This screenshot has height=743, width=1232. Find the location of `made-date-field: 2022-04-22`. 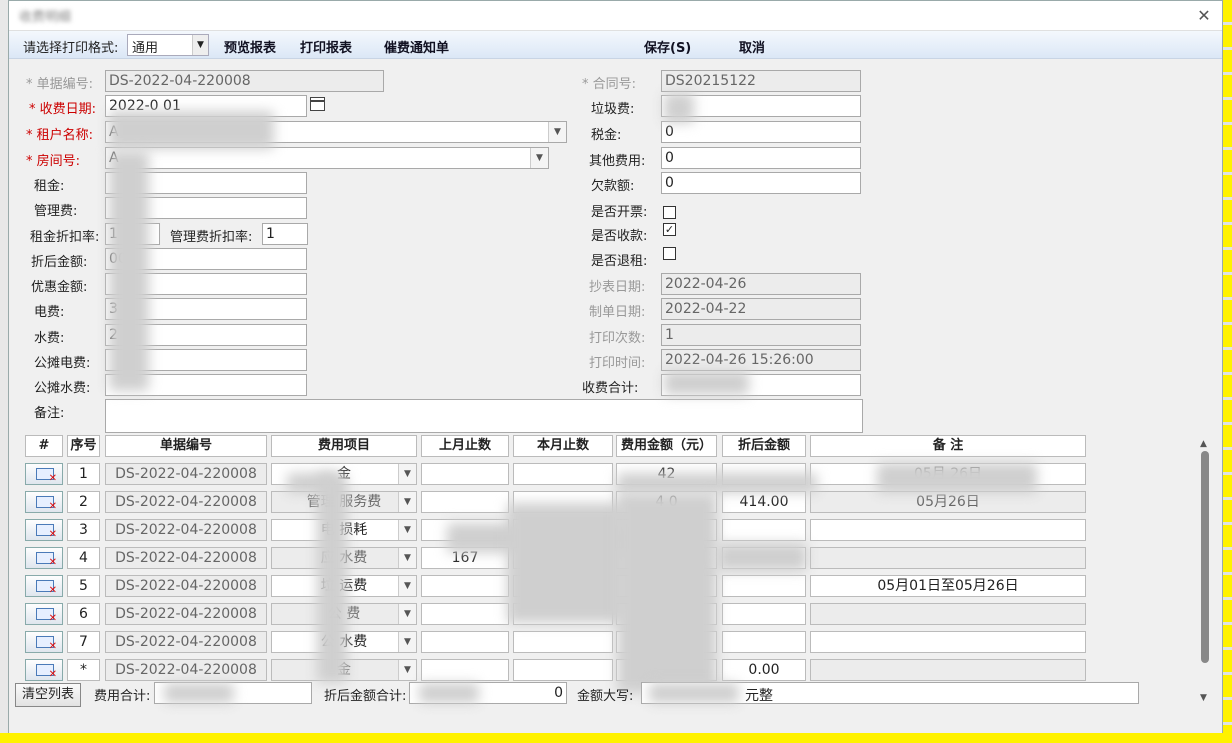

made-date-field: 2022-04-22 is located at coordinates (761, 309).